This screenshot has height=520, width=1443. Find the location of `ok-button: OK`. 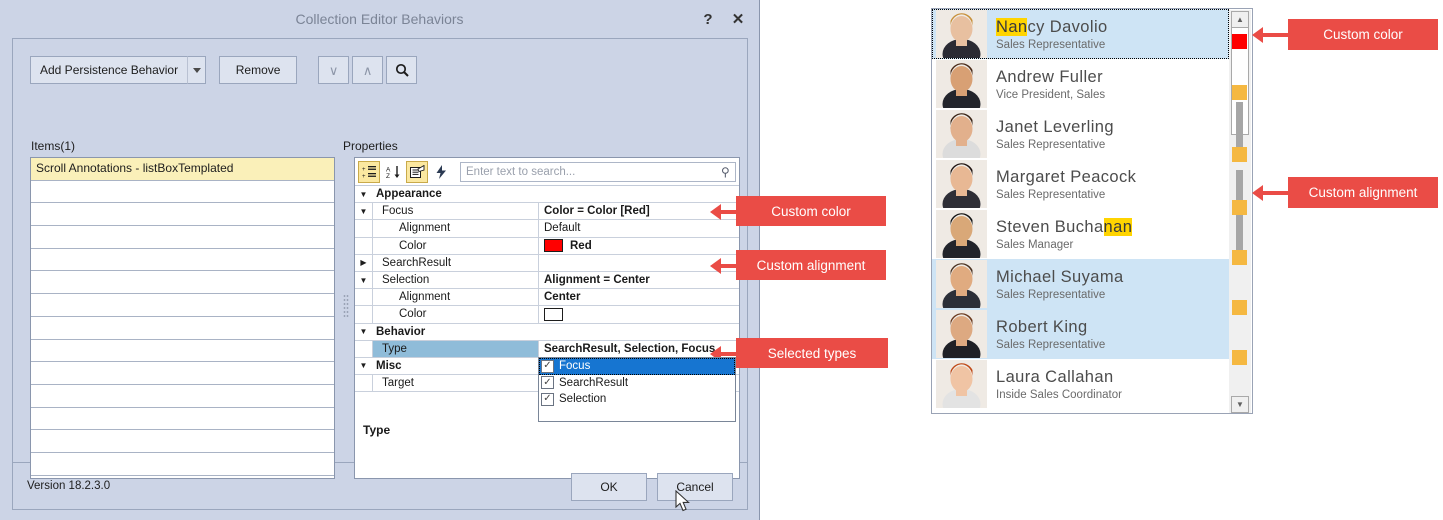

ok-button: OK is located at coordinates (609, 487).